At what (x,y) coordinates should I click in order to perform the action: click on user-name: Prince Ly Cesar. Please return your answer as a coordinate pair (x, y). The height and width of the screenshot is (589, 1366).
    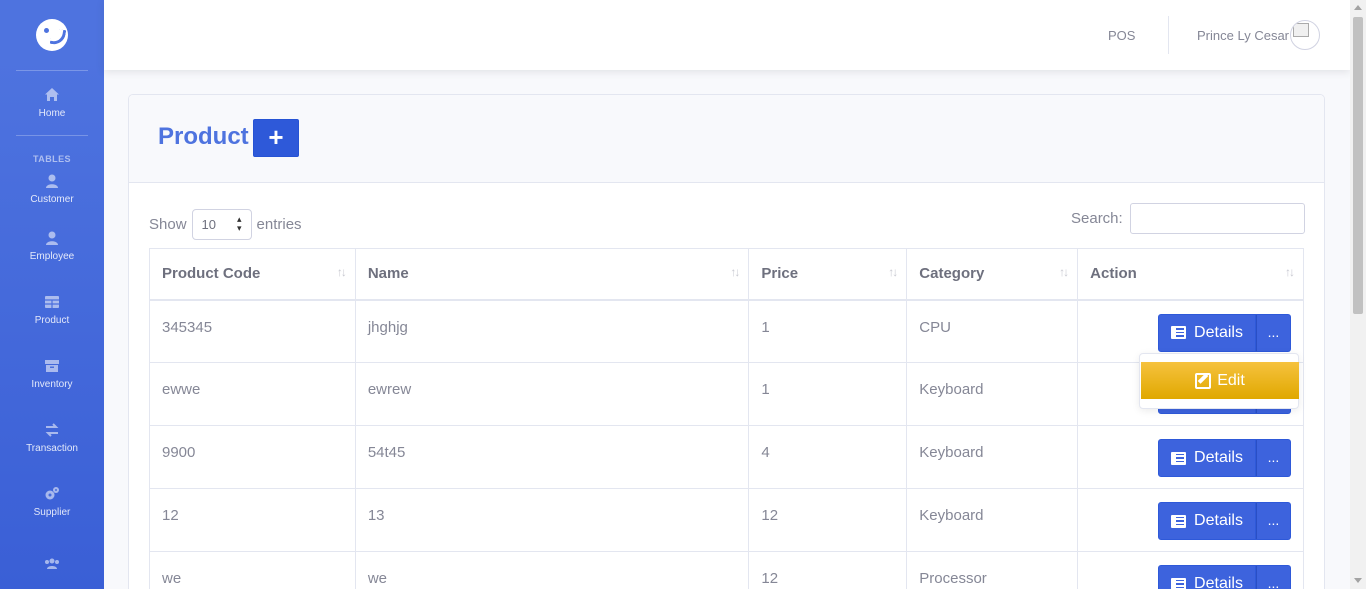
    Looking at the image, I should click on (1243, 35).